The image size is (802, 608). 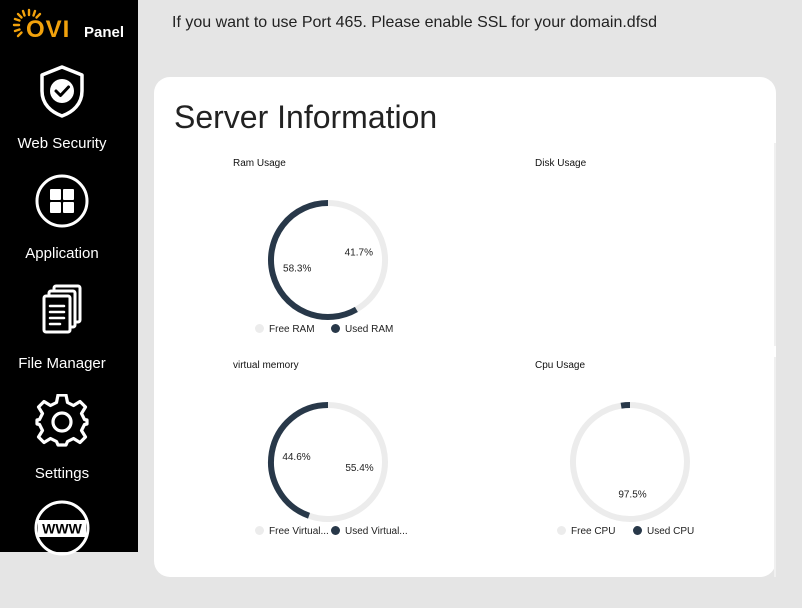 I want to click on cpu-usage-donut: 97.5%, so click(x=629, y=461).